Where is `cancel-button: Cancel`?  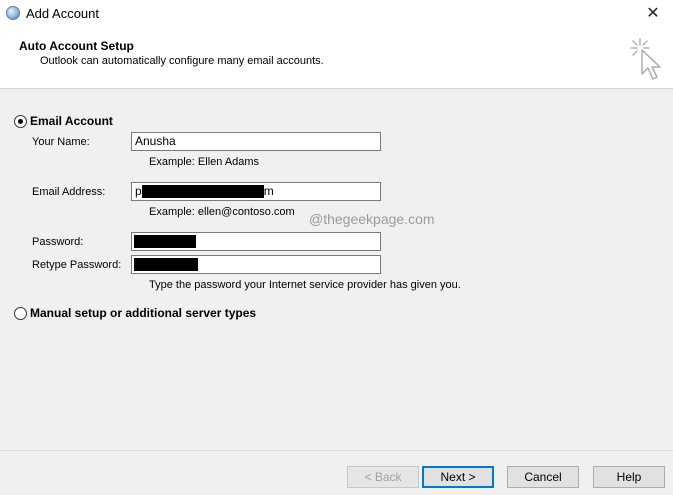
cancel-button: Cancel is located at coordinates (543, 477).